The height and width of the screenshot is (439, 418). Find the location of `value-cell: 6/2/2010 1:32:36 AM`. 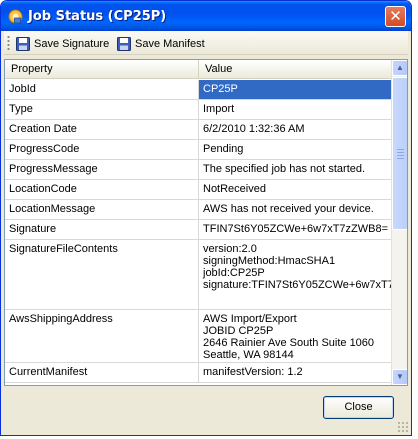

value-cell: 6/2/2010 1:32:36 AM is located at coordinates (295, 129).